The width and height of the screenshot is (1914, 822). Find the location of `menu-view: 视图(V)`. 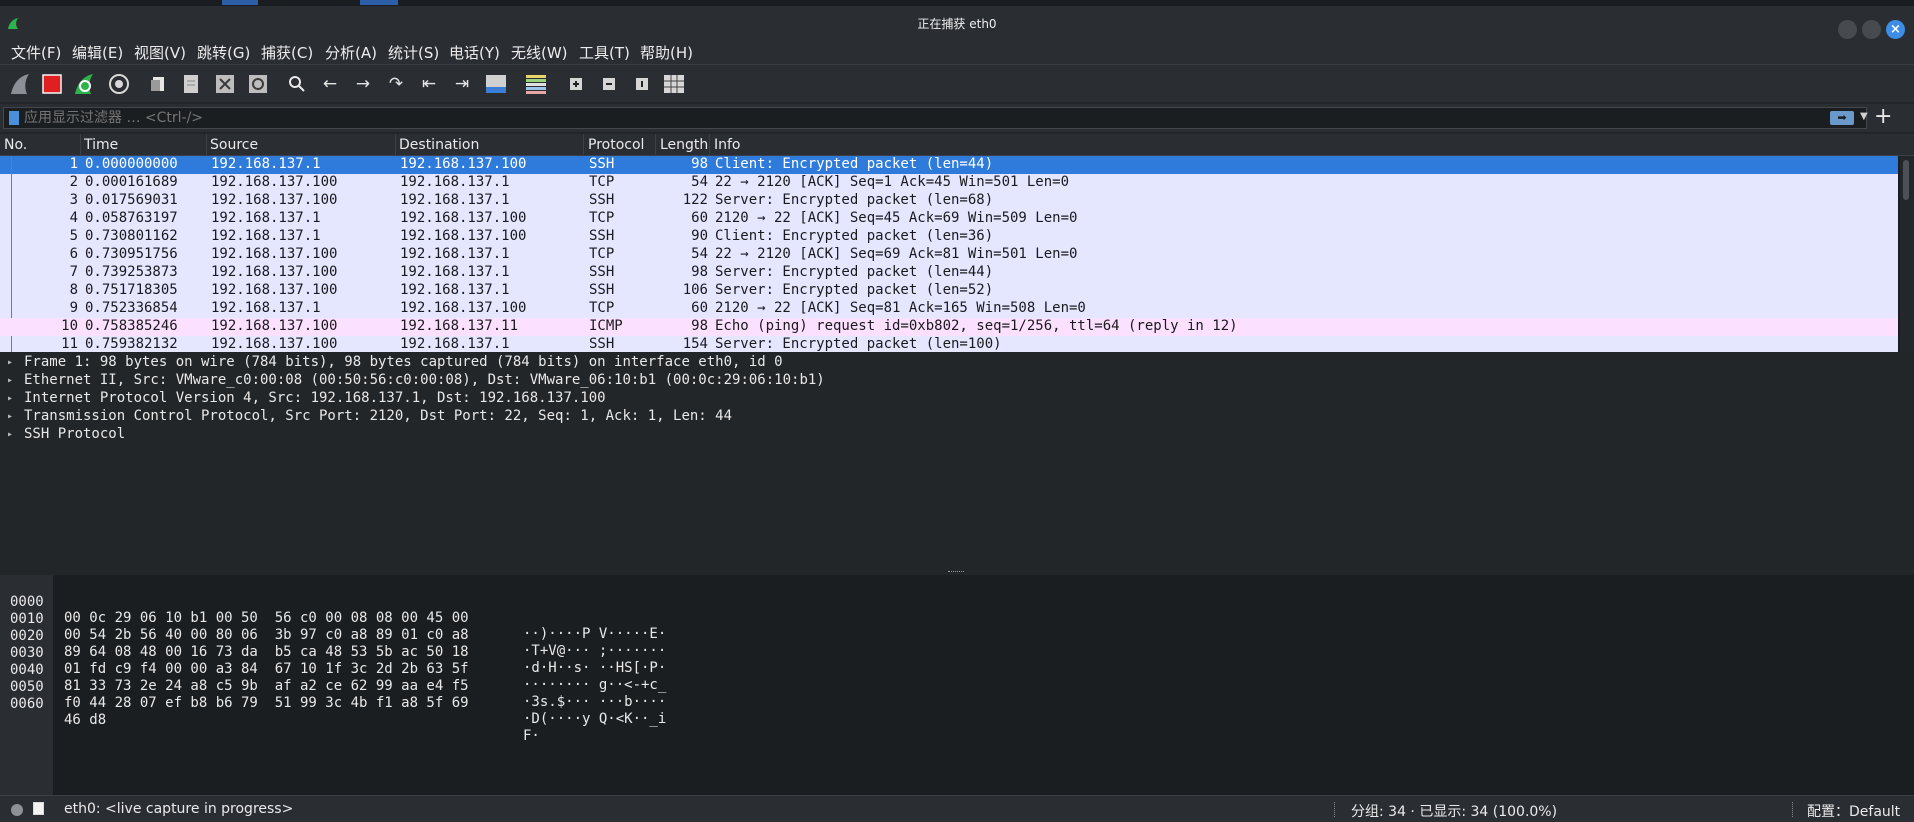

menu-view: 视图(V) is located at coordinates (160, 52).